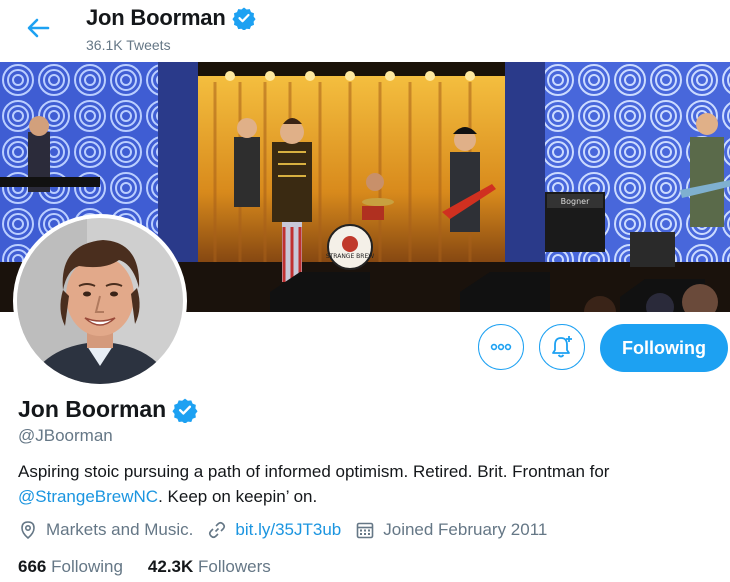 Image resolution: width=730 pixels, height=582 pixels. I want to click on notification-button, so click(562, 347).